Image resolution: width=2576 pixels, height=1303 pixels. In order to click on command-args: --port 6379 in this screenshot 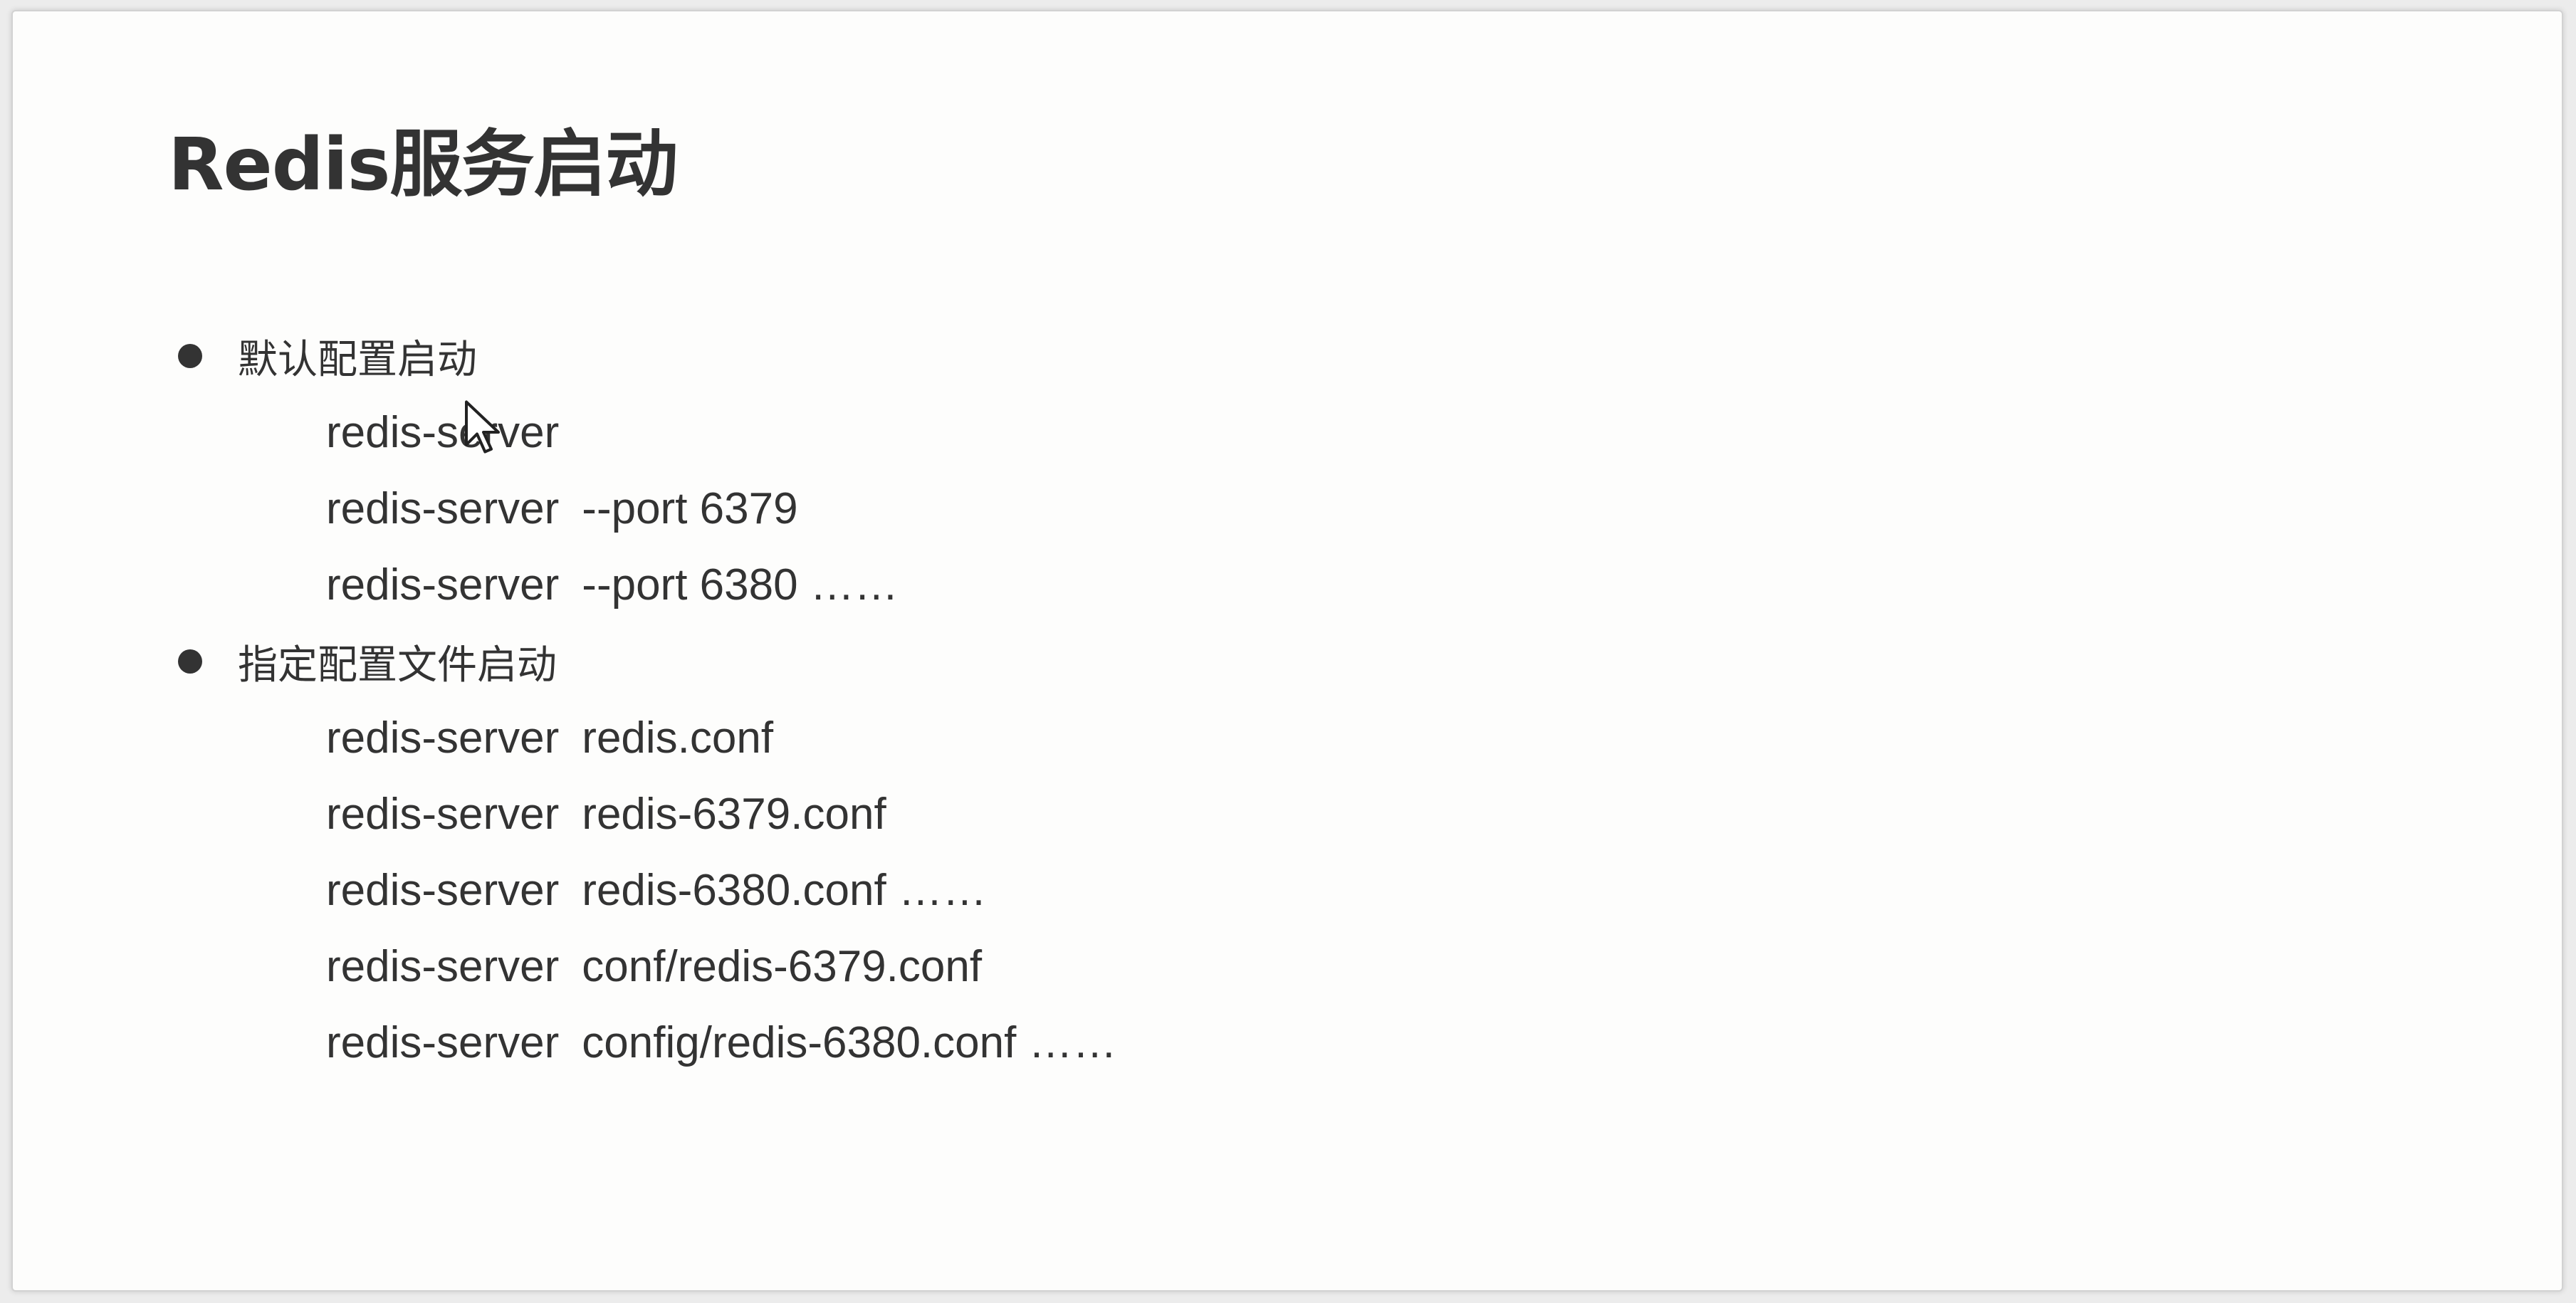, I will do `click(690, 509)`.